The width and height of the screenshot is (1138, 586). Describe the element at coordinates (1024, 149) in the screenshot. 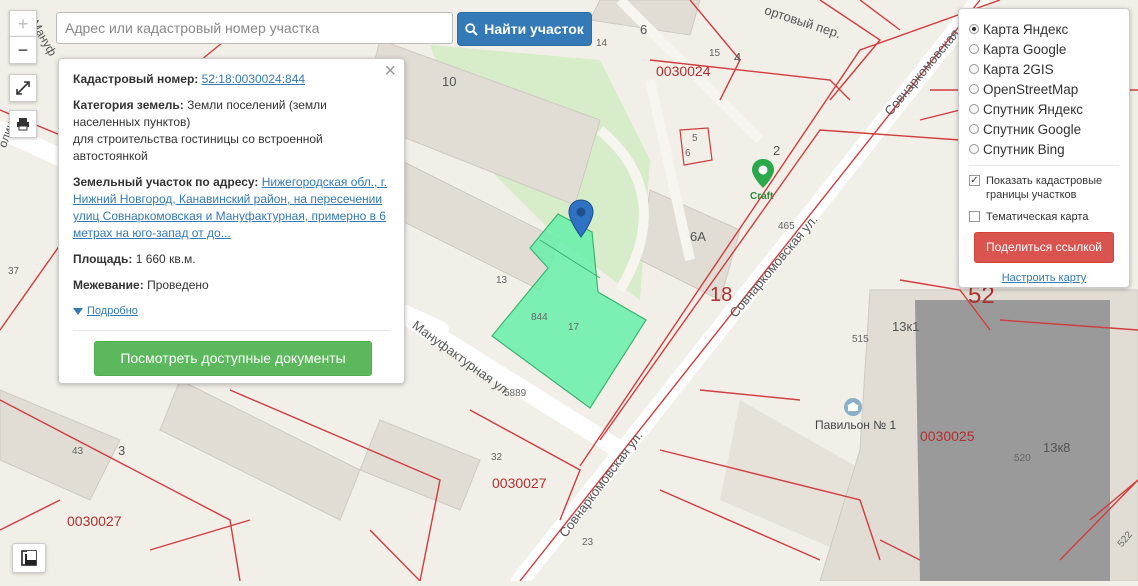

I see `layer-option-label: Спутник Bing` at that location.